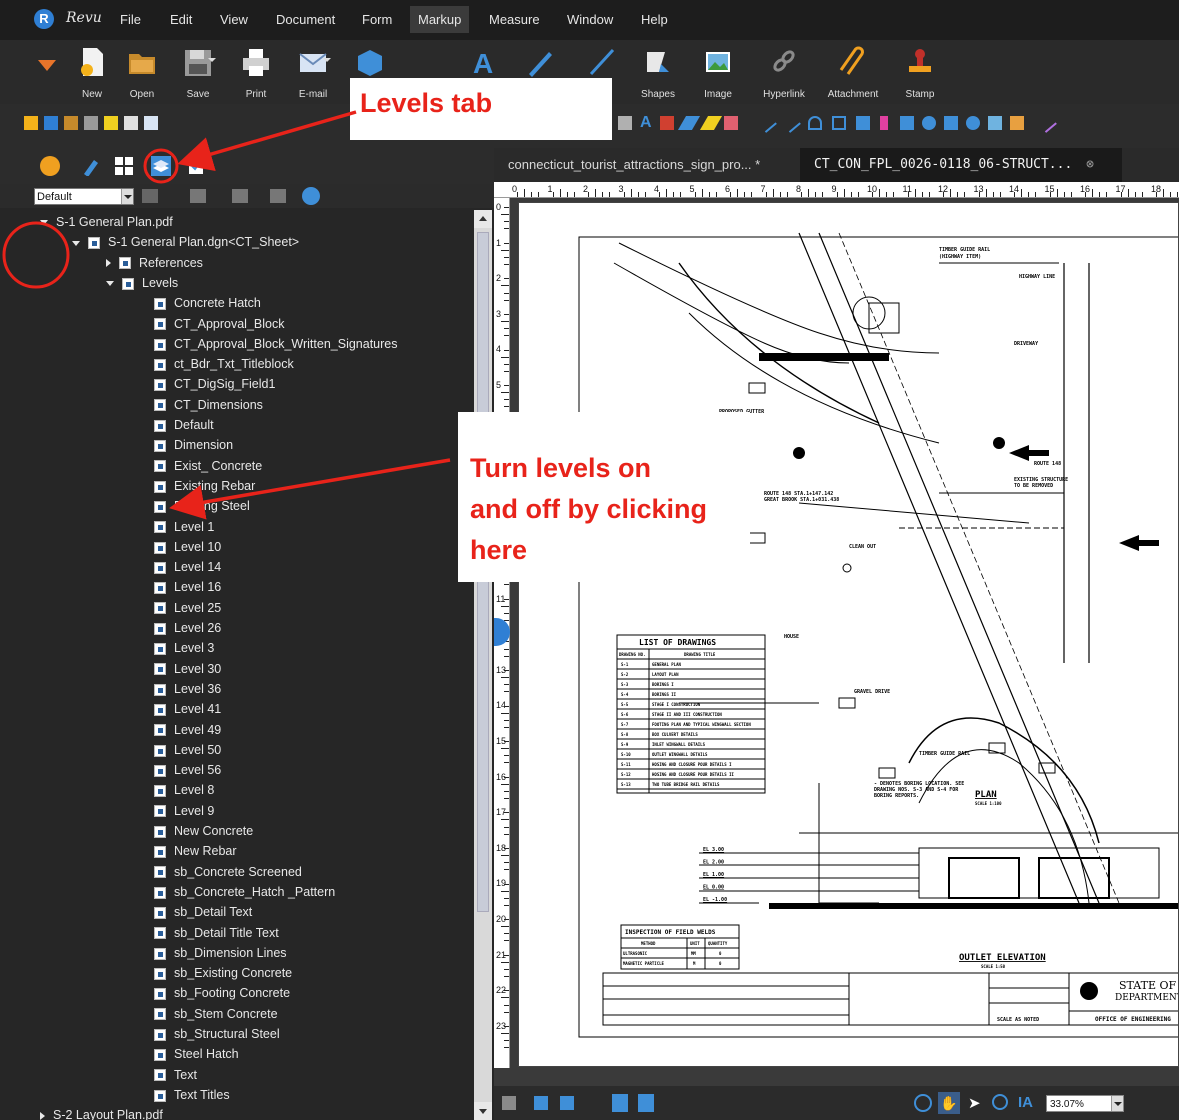 This screenshot has height=1120, width=1179. What do you see at coordinates (181, 19) in the screenshot?
I see `menu-edit: Edit` at bounding box center [181, 19].